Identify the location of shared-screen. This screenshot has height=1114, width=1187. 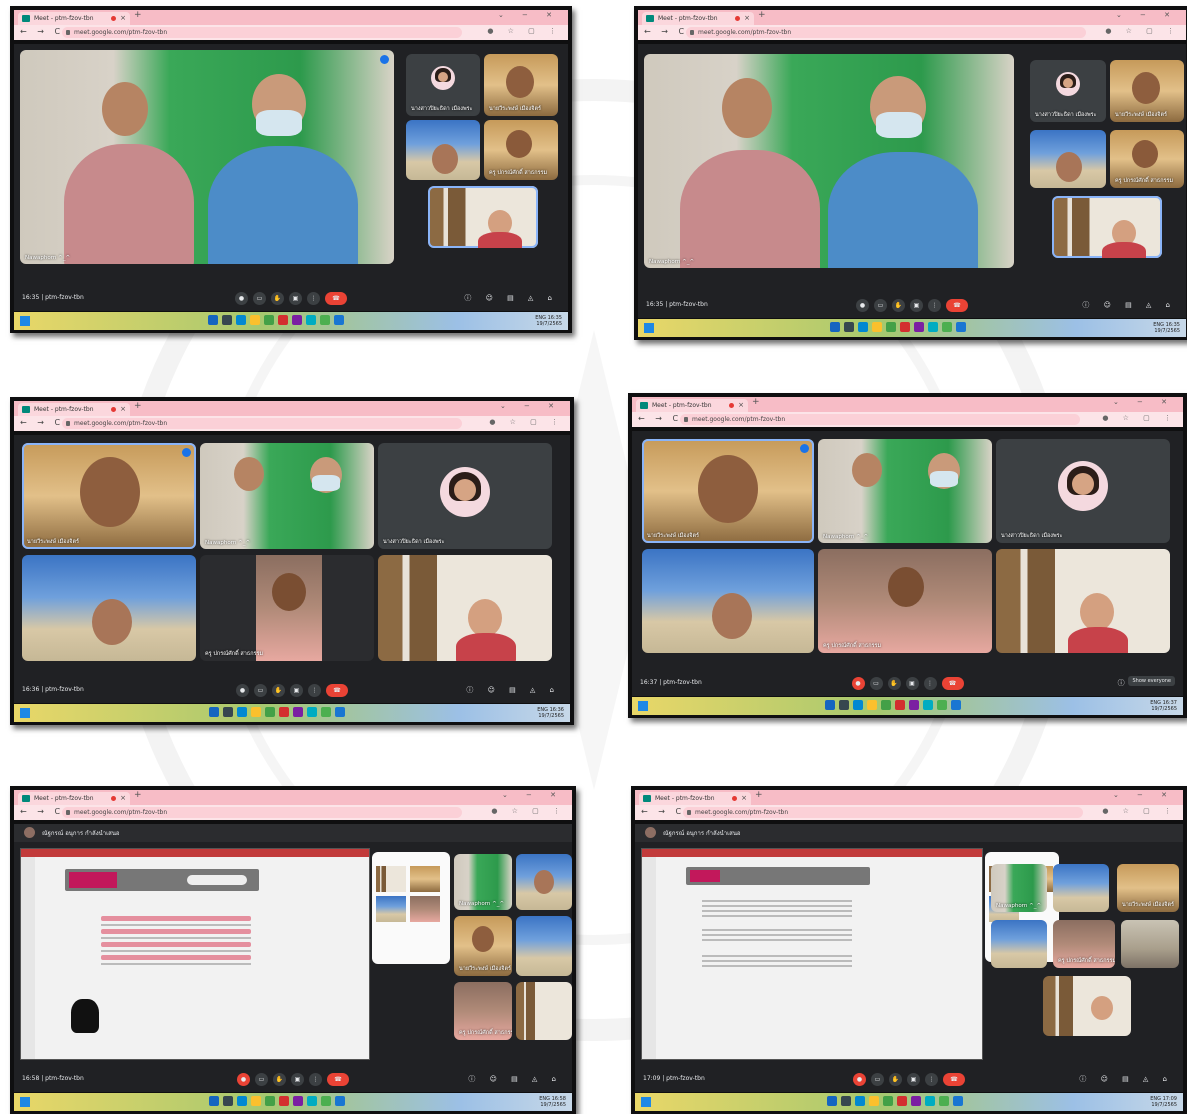
(195, 954).